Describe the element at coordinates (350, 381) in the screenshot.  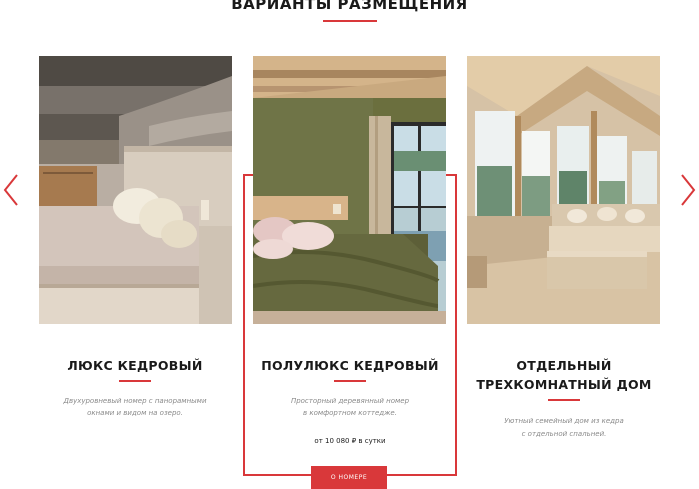
I see `card-2-underline` at that location.